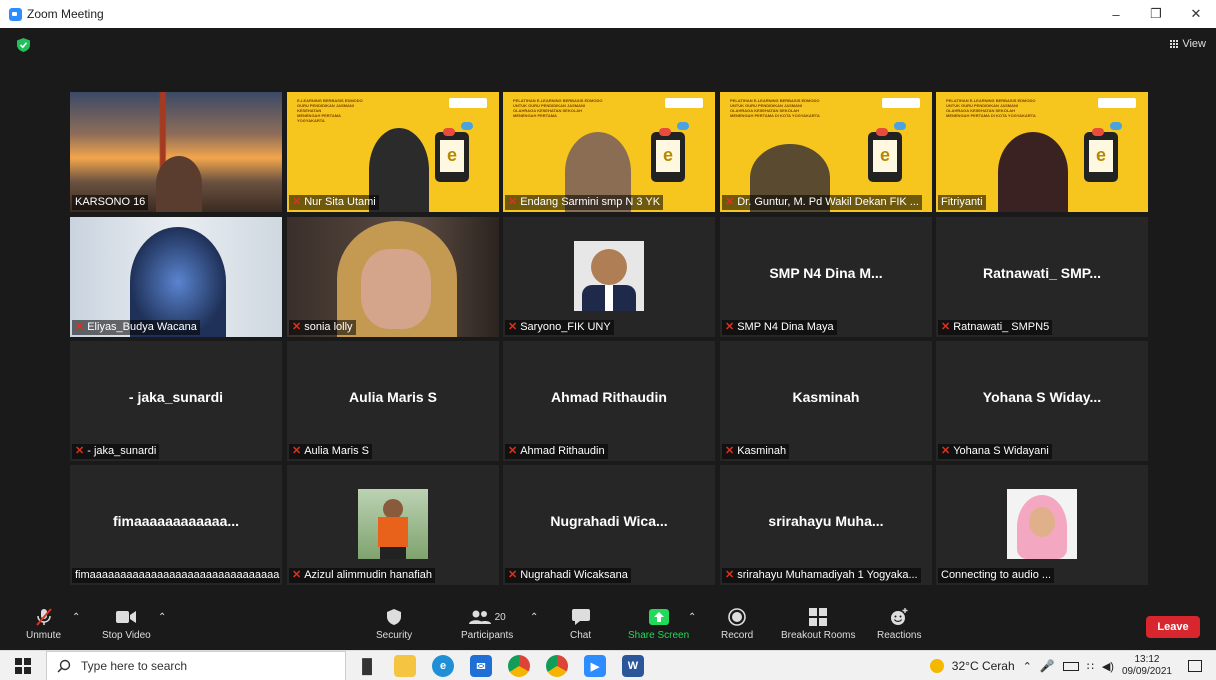 Image resolution: width=1216 pixels, height=680 pixels. Describe the element at coordinates (176, 401) in the screenshot. I see `participant-tile: - jaka_sunardi ✕ - jaka_sunardi` at that location.